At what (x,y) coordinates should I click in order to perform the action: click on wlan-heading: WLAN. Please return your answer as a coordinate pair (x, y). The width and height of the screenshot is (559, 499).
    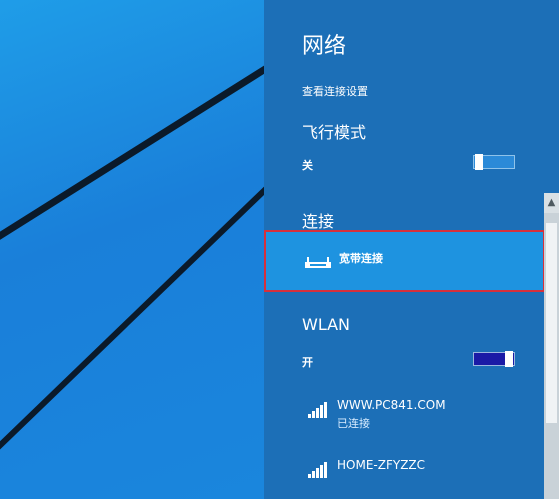
    Looking at the image, I should click on (326, 324).